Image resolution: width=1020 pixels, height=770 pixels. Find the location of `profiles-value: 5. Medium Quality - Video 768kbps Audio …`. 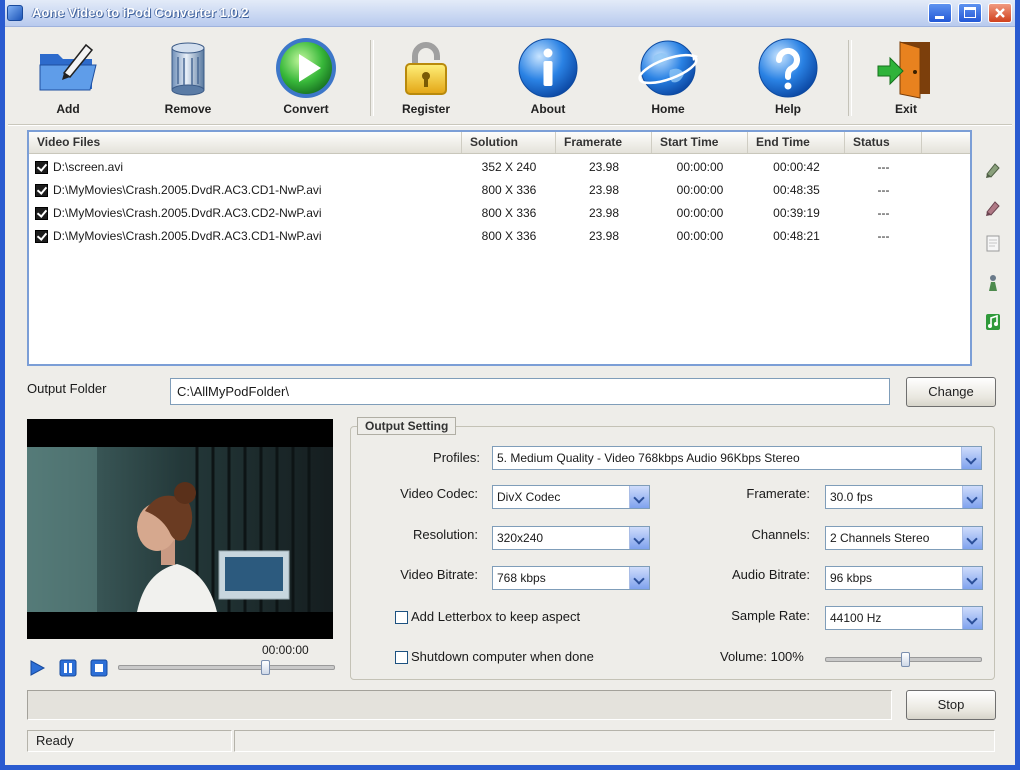

profiles-value: 5. Medium Quality - Video 768kbps Audio … is located at coordinates (648, 458).